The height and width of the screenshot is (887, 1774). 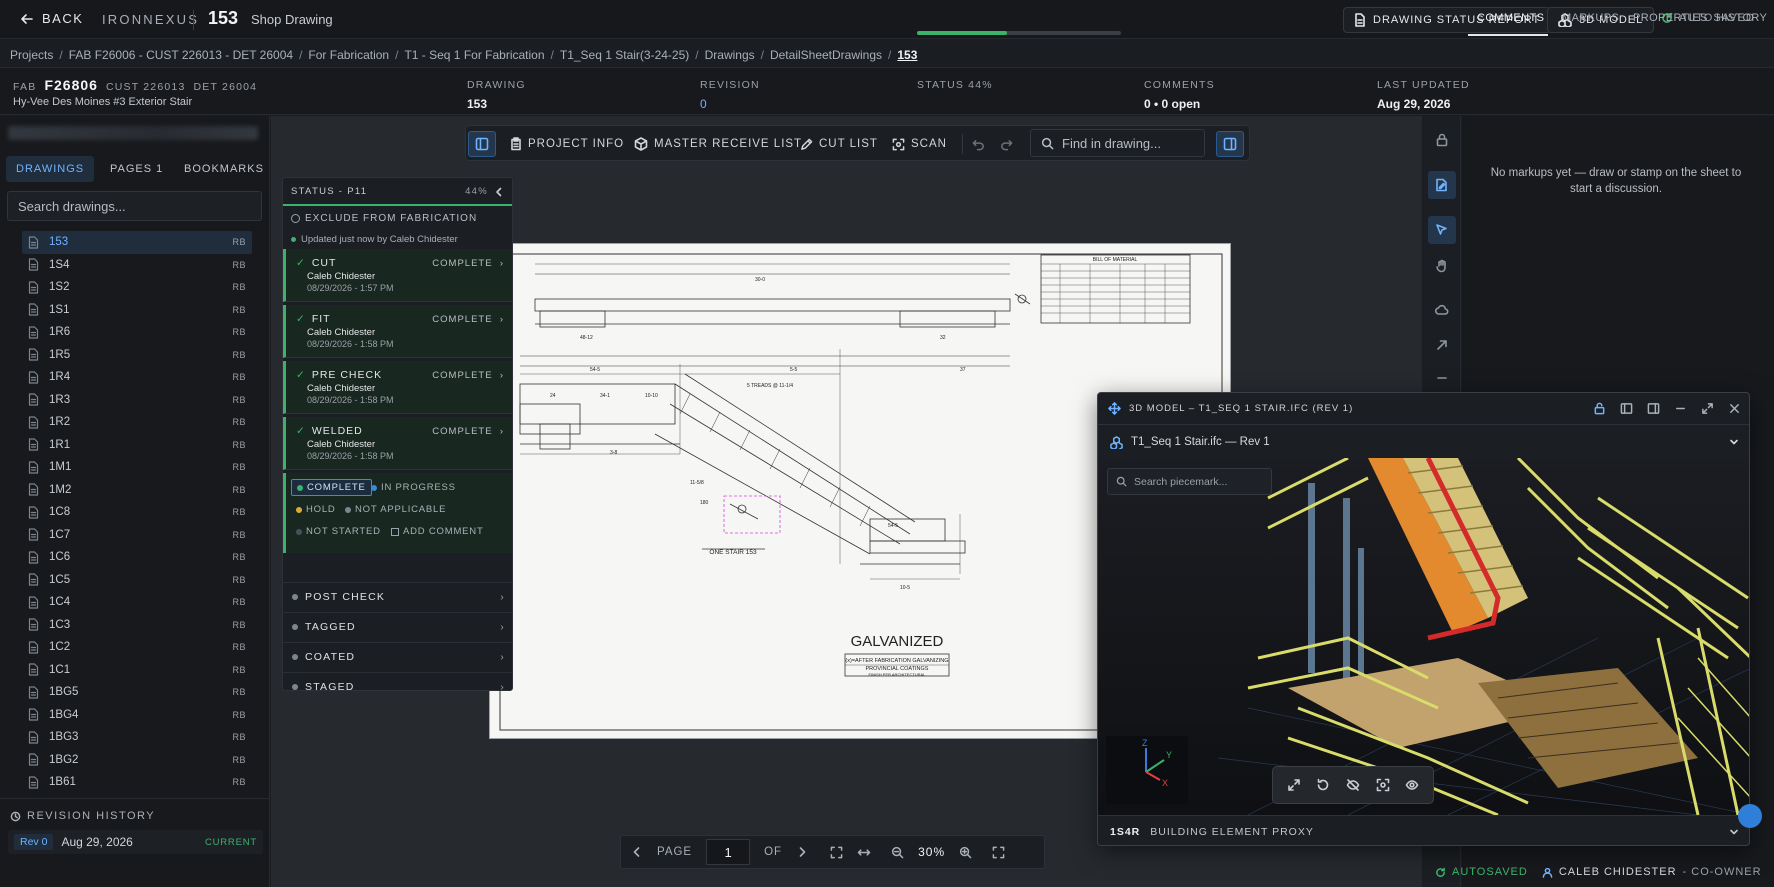 What do you see at coordinates (1680, 408) in the screenshot?
I see `minimize-icon` at bounding box center [1680, 408].